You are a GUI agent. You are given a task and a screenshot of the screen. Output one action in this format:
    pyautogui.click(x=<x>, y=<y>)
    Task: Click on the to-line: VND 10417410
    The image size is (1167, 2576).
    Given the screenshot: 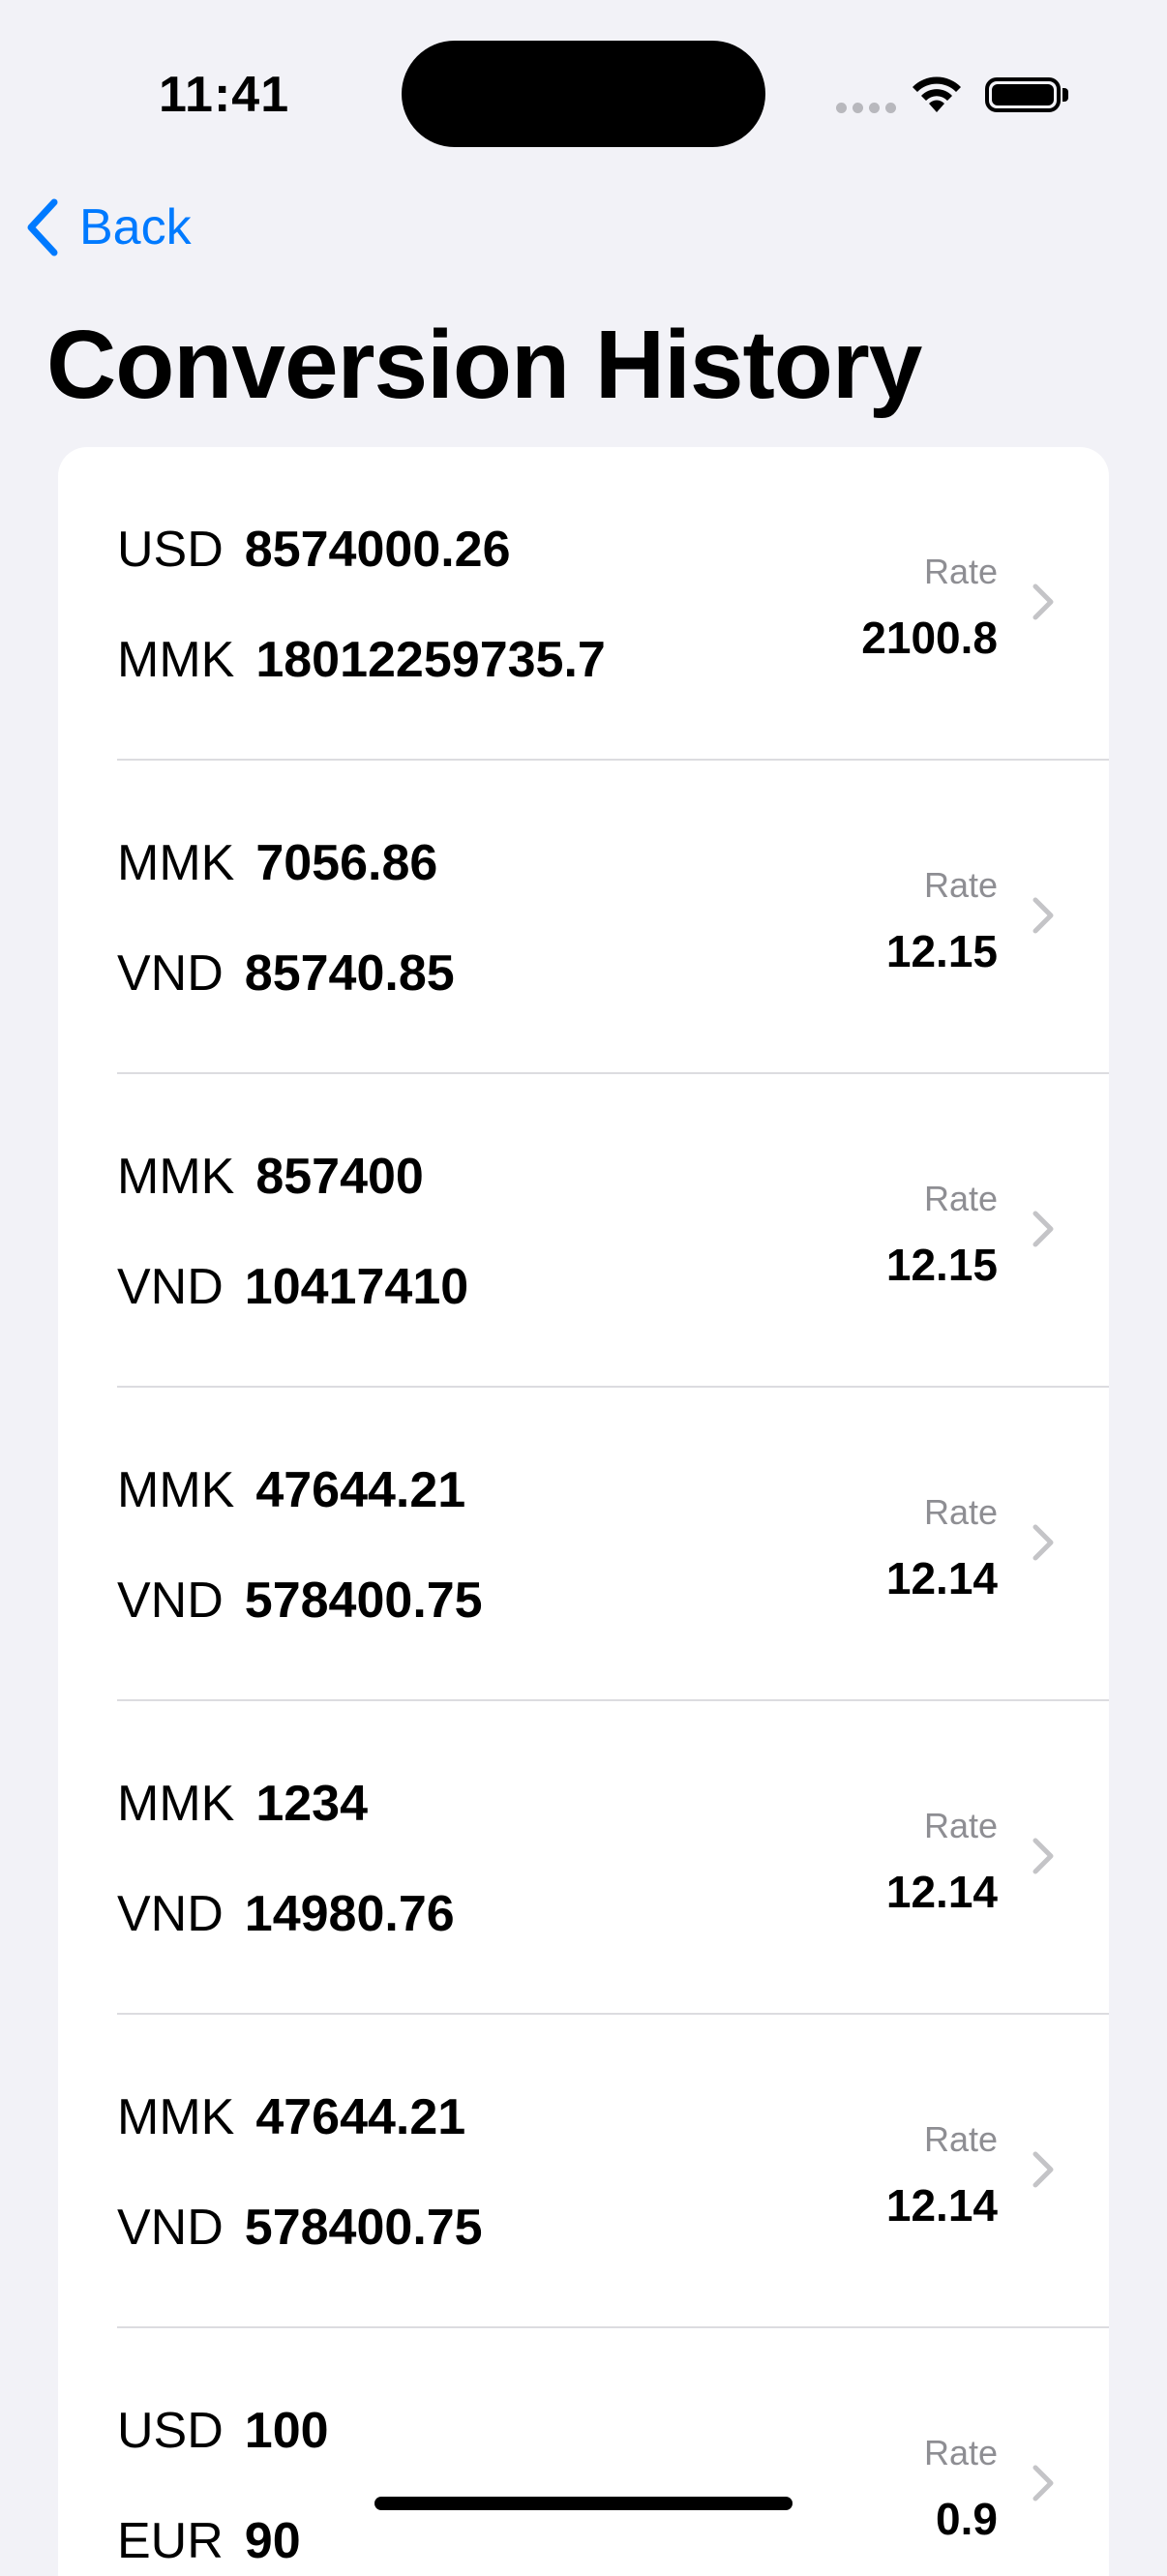 What is the action you would take?
    pyautogui.click(x=292, y=1287)
    